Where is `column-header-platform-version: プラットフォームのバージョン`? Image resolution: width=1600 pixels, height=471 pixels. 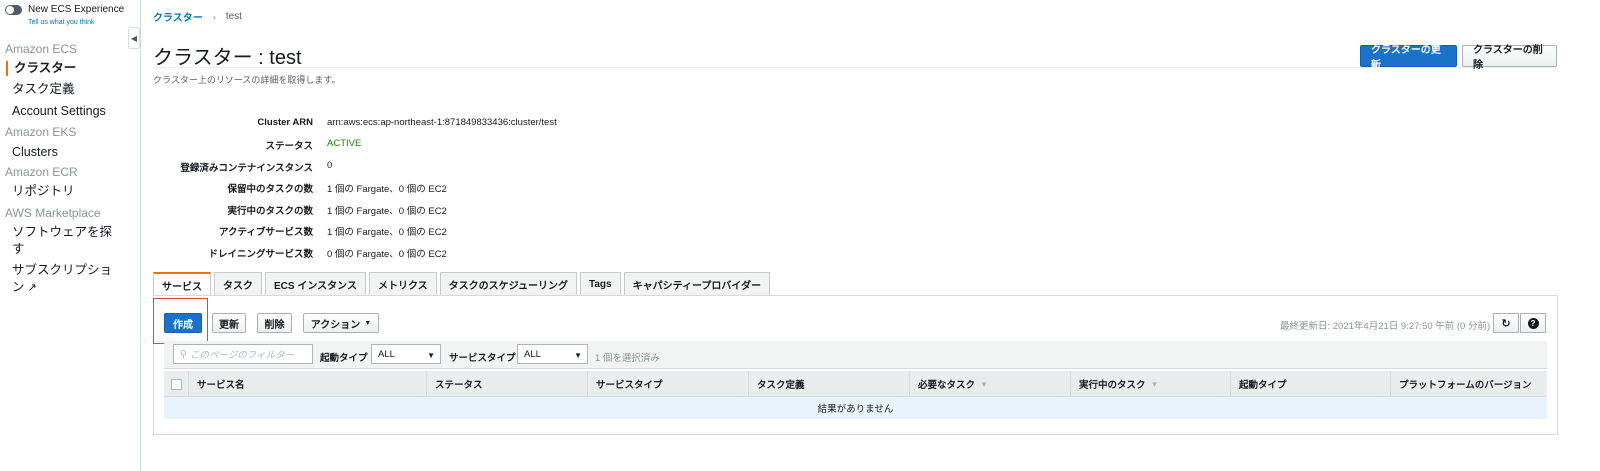
column-header-platform-version: プラットフォームのバージョン is located at coordinates (1468, 384).